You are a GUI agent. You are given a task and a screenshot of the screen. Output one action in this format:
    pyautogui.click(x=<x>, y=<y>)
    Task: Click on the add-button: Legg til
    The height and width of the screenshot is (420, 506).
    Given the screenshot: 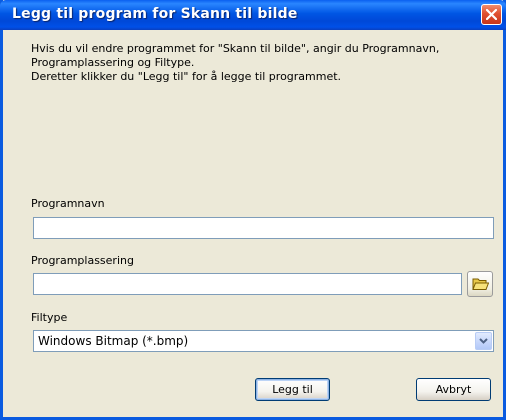 What is the action you would take?
    pyautogui.click(x=292, y=389)
    